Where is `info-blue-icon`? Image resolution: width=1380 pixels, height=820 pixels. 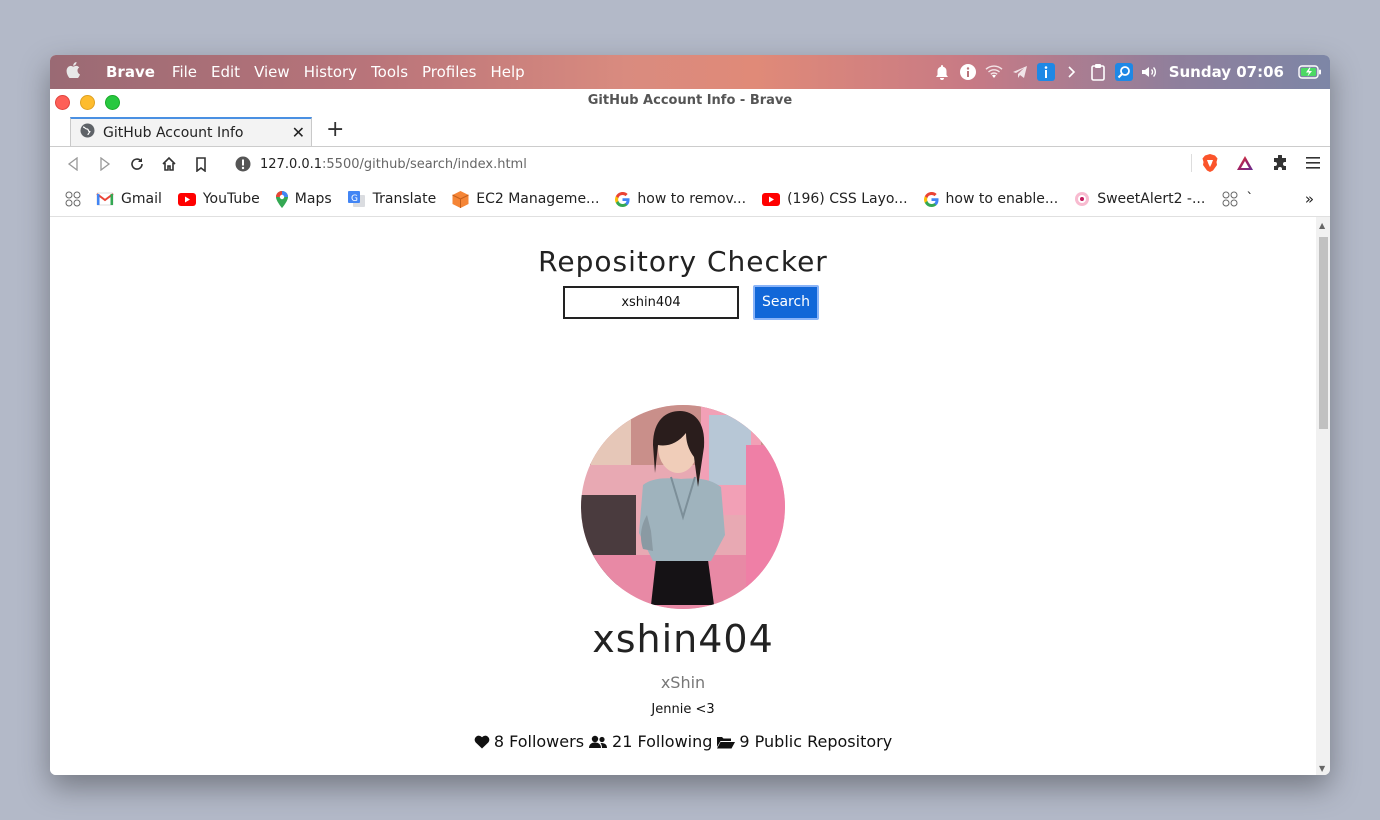
info-blue-icon is located at coordinates (1045, 72).